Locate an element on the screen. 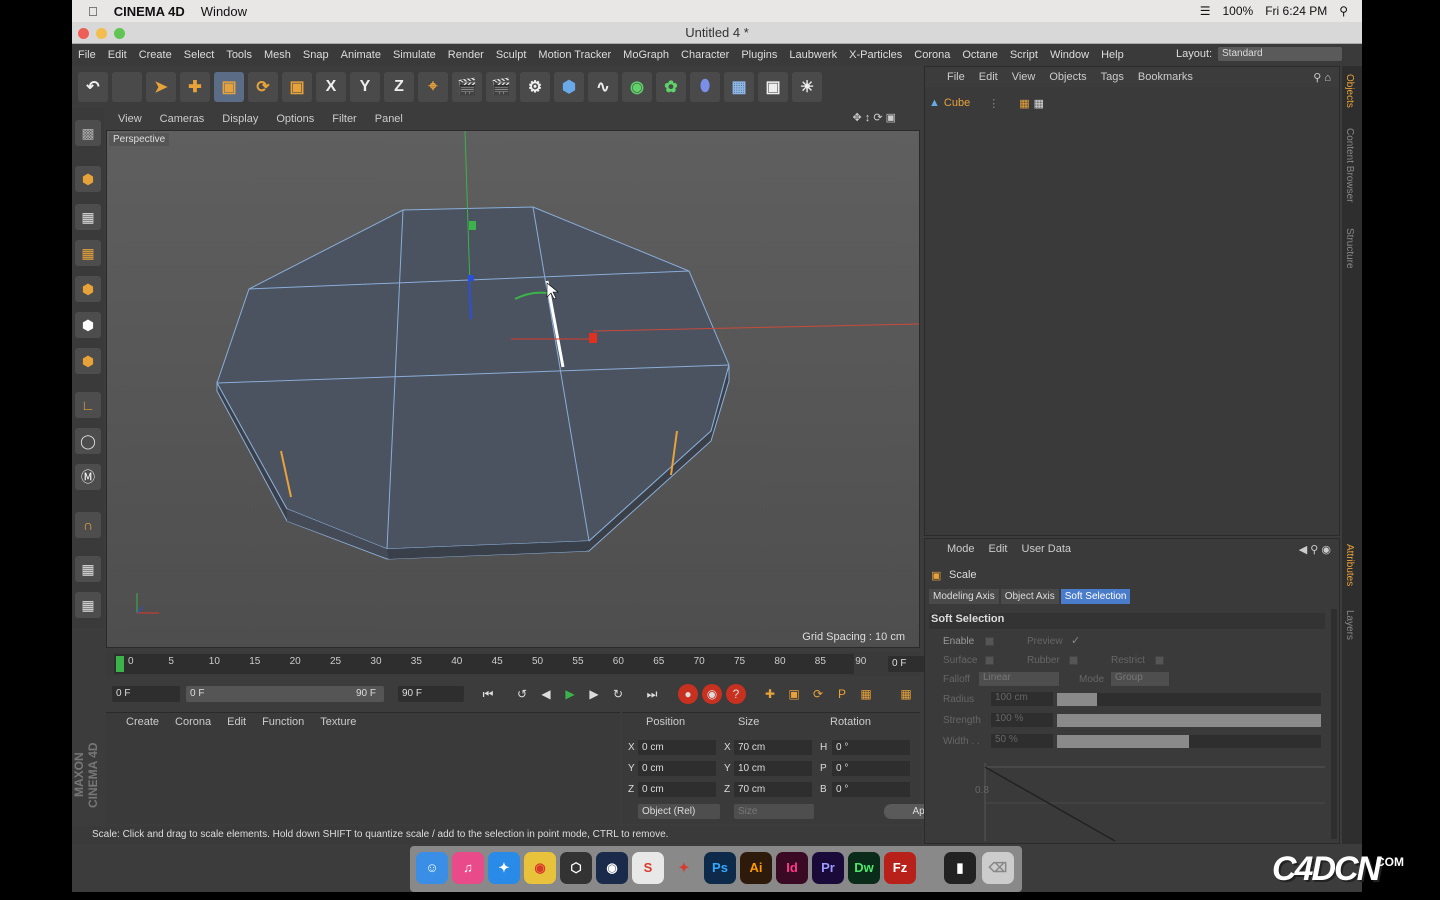 This screenshot has width=1440, height=900. side-tab-structure: Structure is located at coordinates (1349, 248).